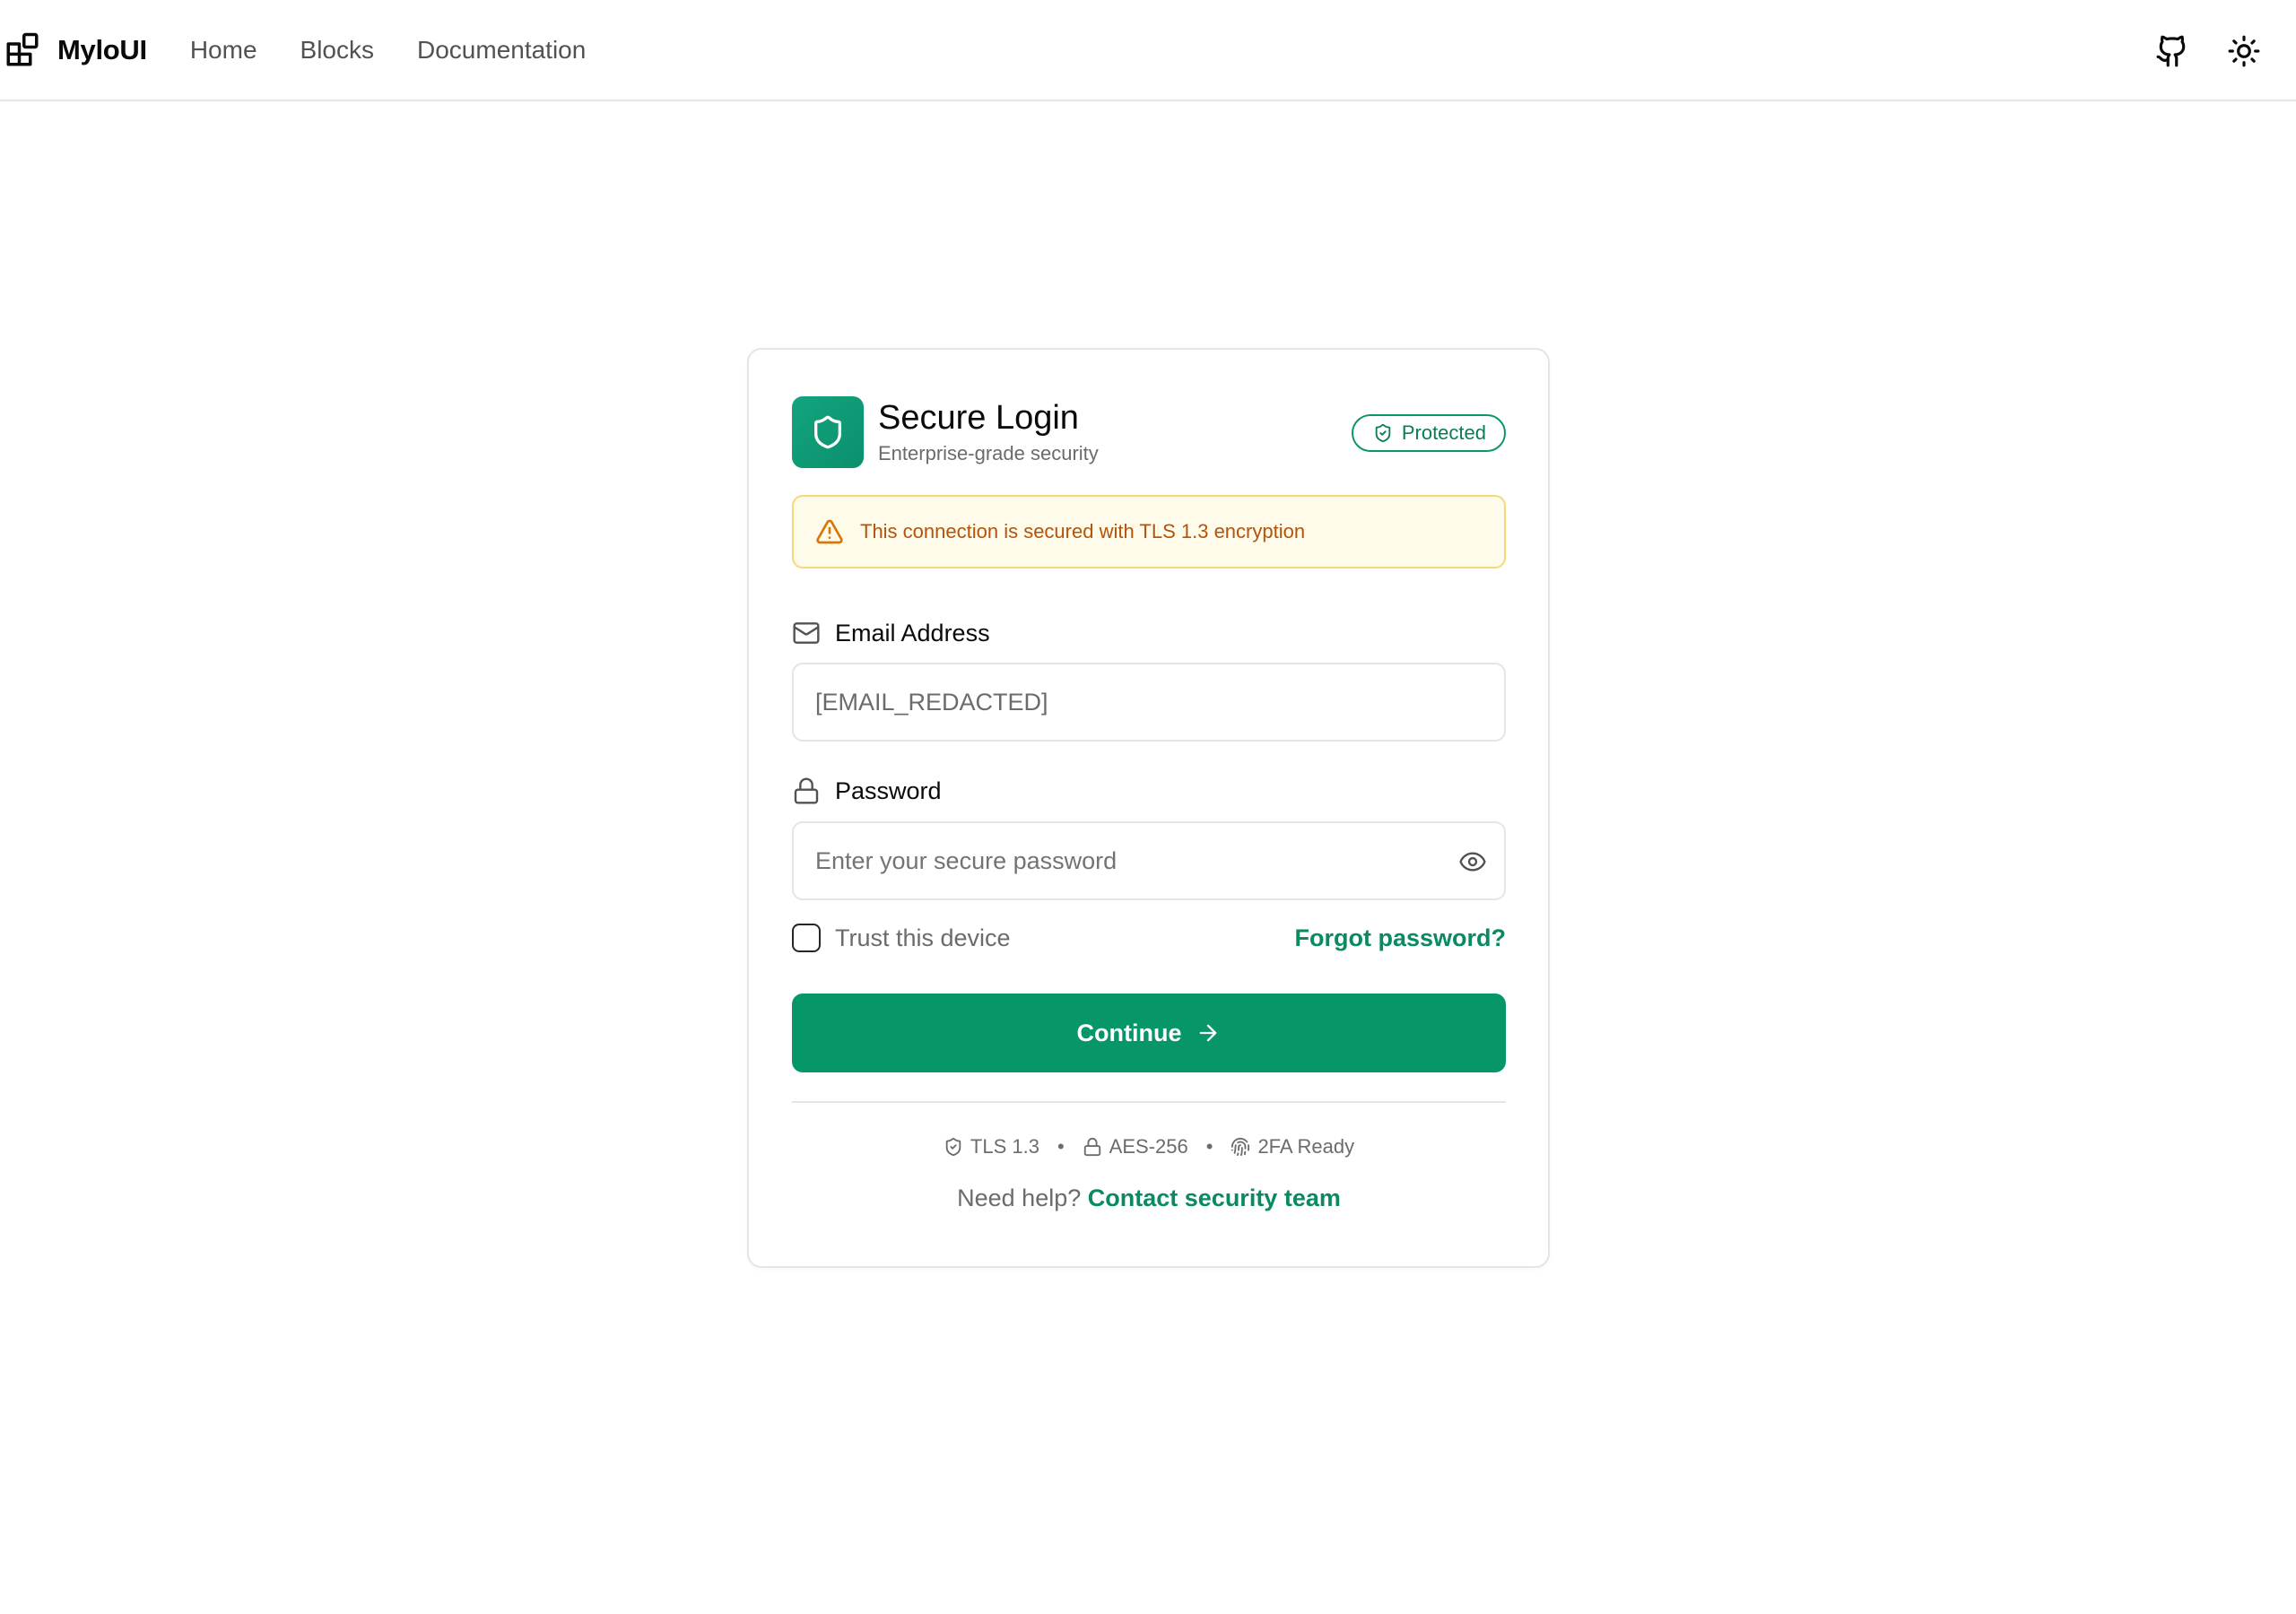  What do you see at coordinates (501, 50) in the screenshot?
I see `nav-documentation: Documentation` at bounding box center [501, 50].